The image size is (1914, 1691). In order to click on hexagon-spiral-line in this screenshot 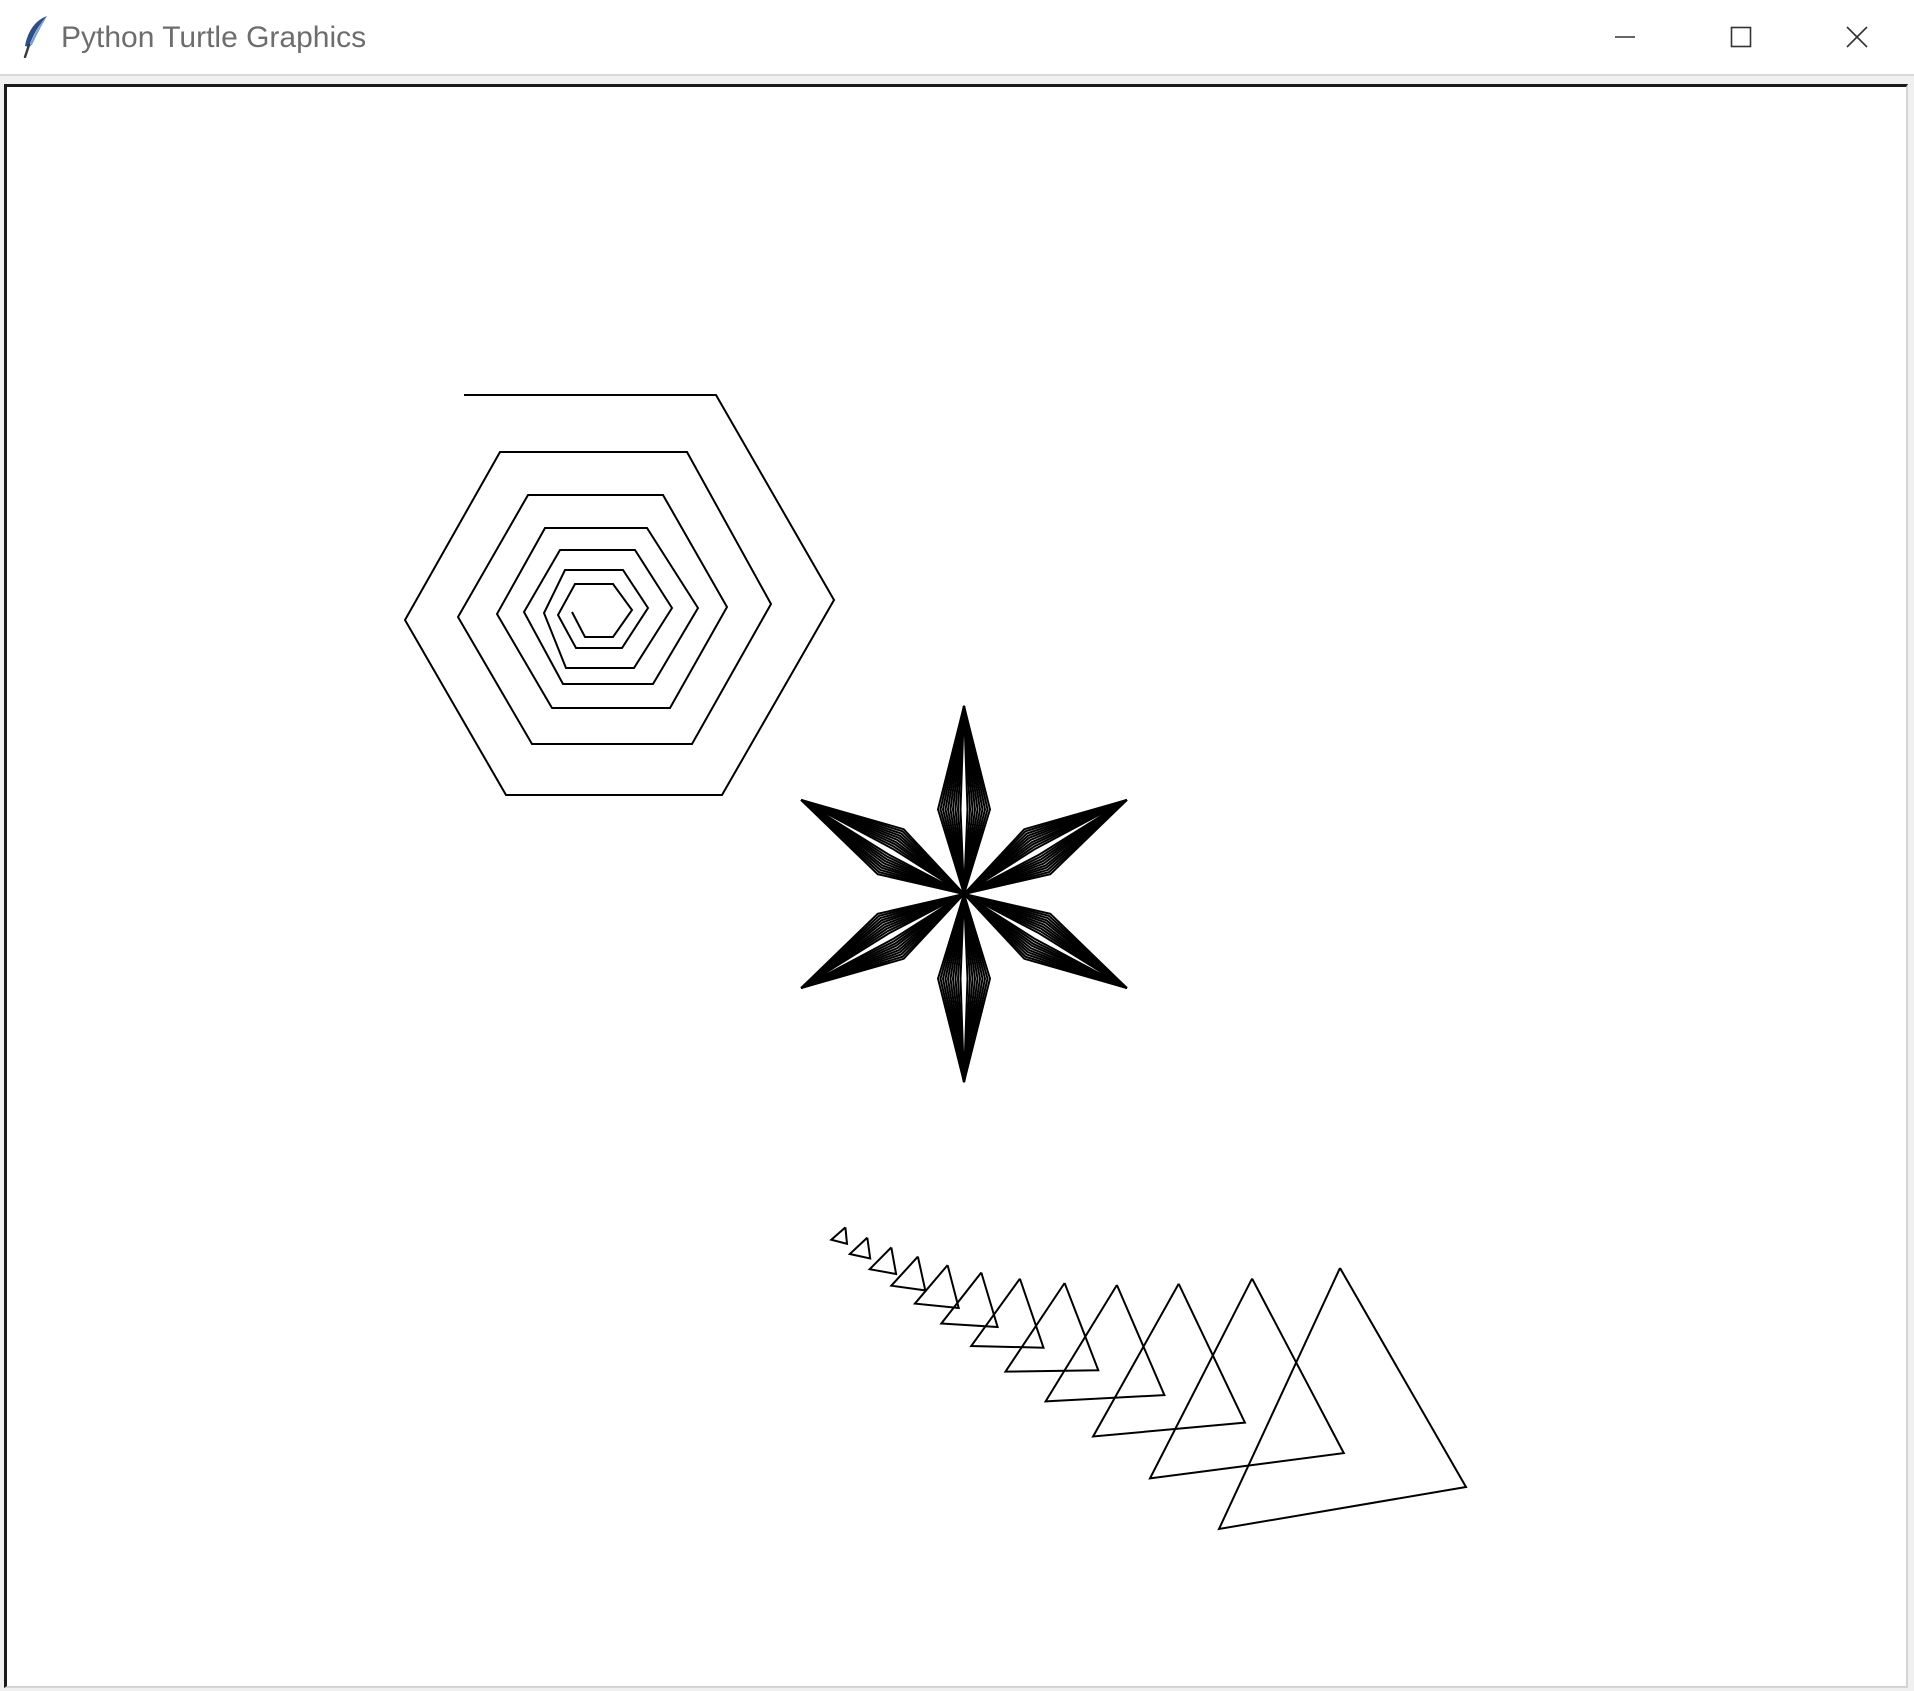, I will do `click(619, 595)`.